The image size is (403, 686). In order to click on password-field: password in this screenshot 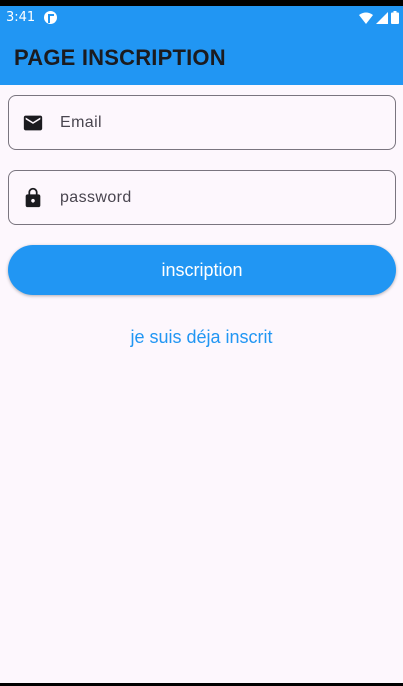, I will do `click(202, 197)`.